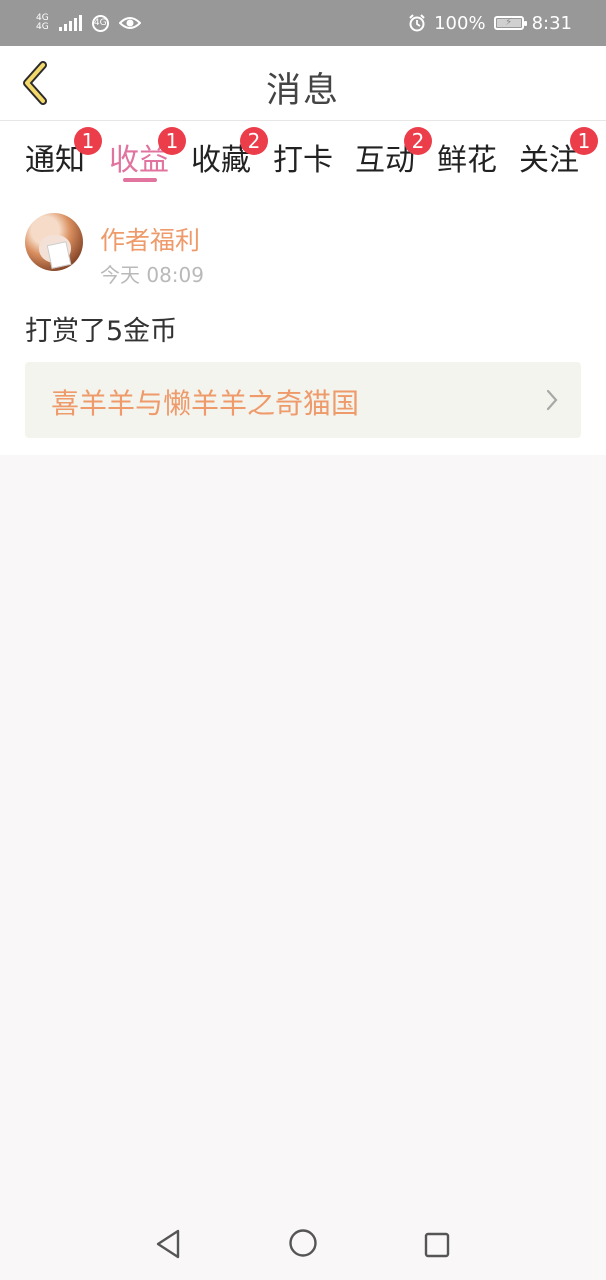  I want to click on active-tab-indicator, so click(140, 180).